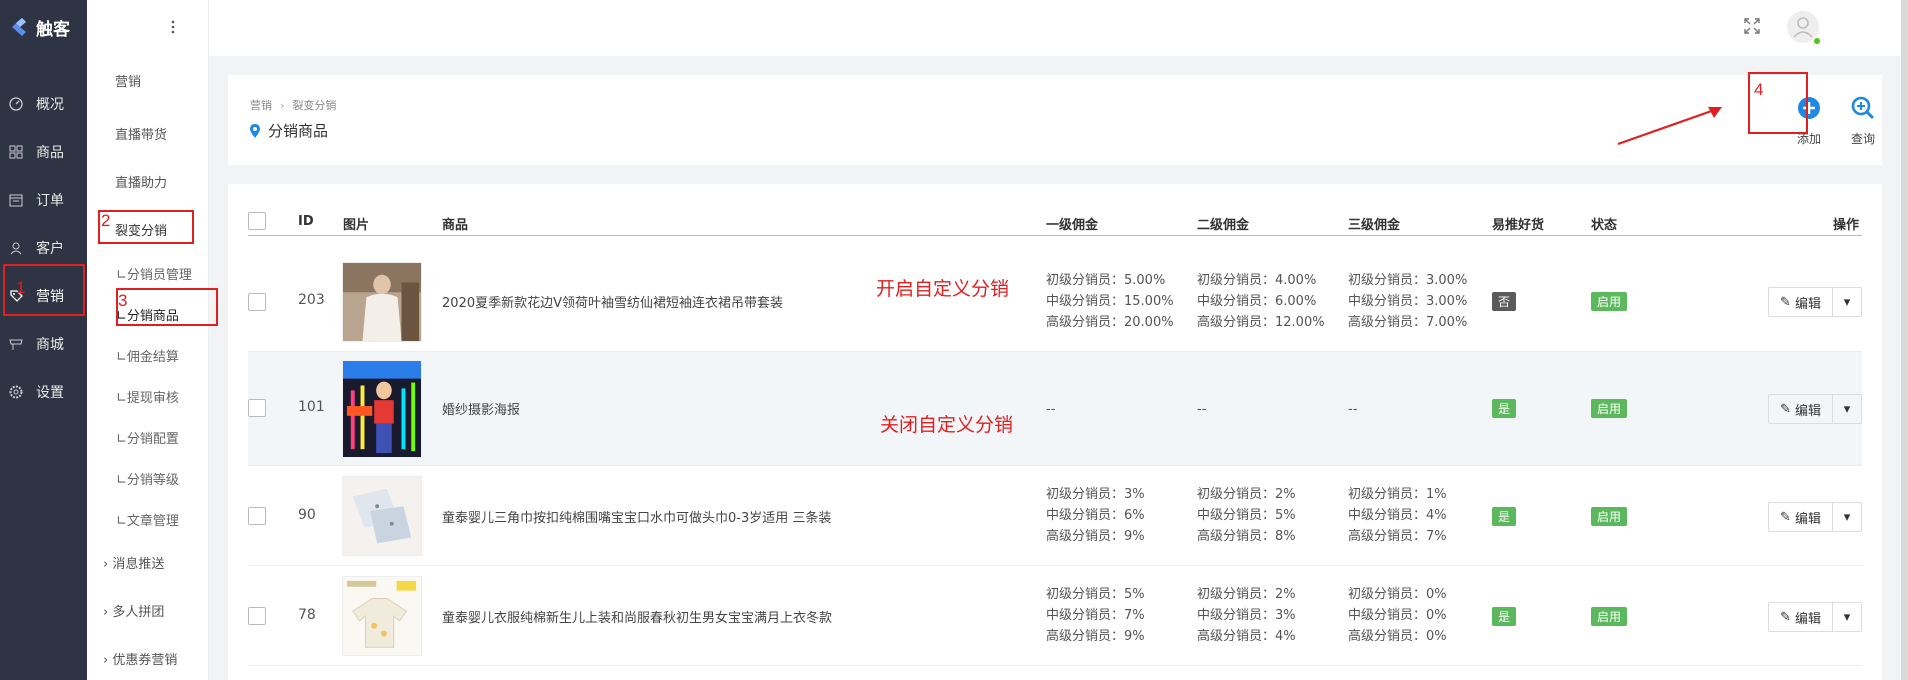 Image resolution: width=1908 pixels, height=680 pixels. I want to click on page-scrollbar, so click(1904, 340).